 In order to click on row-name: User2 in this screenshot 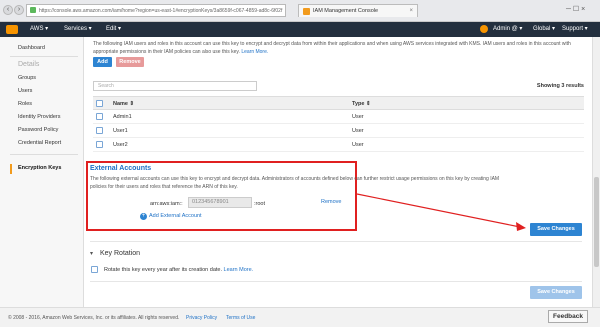, I will do `click(120, 145)`.